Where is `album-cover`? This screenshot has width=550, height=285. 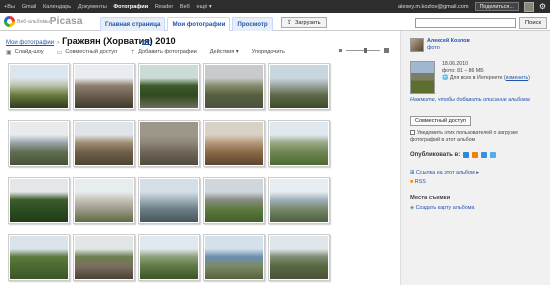 album-cover is located at coordinates (422, 77).